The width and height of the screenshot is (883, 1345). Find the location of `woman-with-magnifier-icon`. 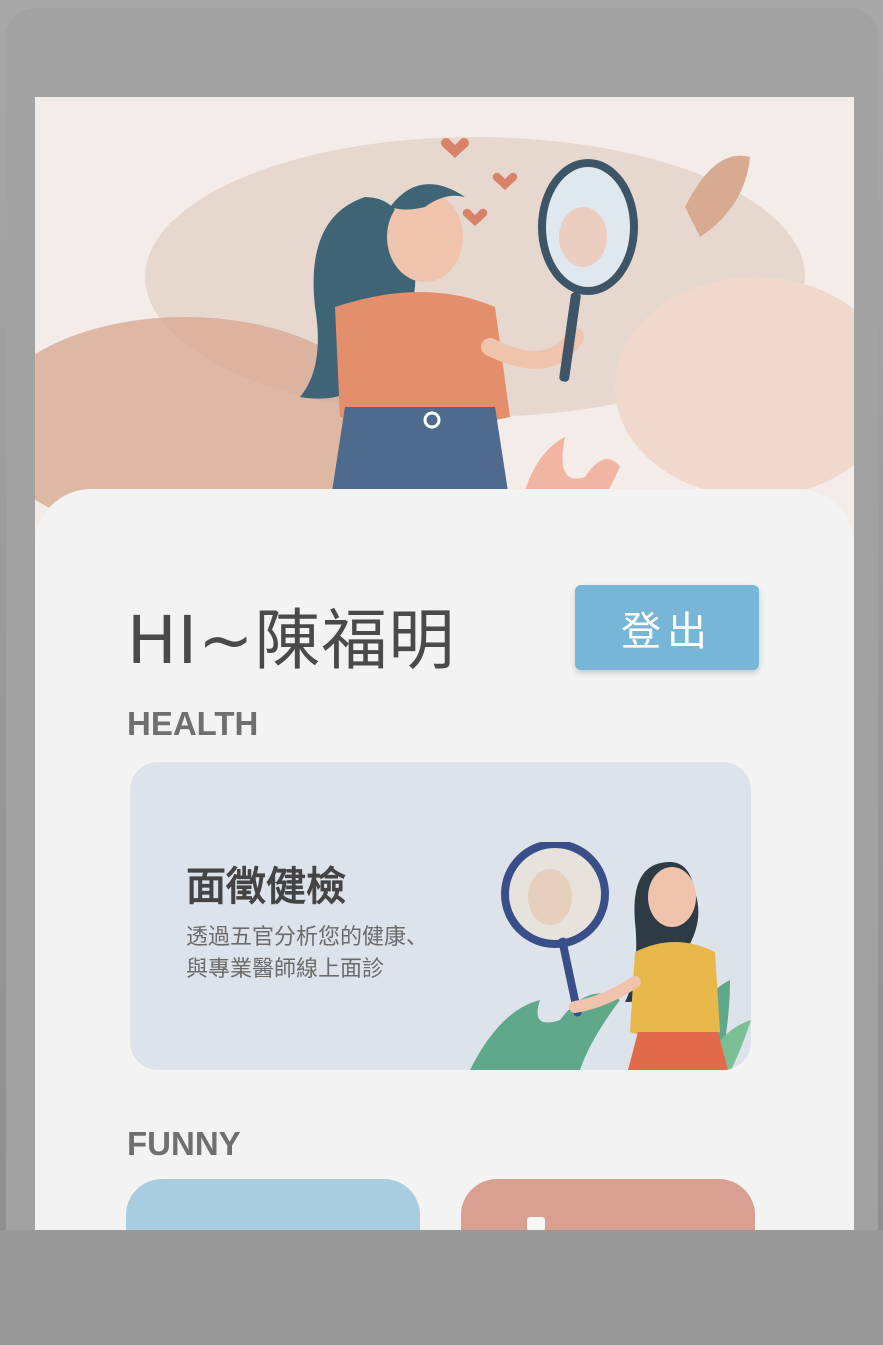

woman-with-magnifier-icon is located at coordinates (610, 956).